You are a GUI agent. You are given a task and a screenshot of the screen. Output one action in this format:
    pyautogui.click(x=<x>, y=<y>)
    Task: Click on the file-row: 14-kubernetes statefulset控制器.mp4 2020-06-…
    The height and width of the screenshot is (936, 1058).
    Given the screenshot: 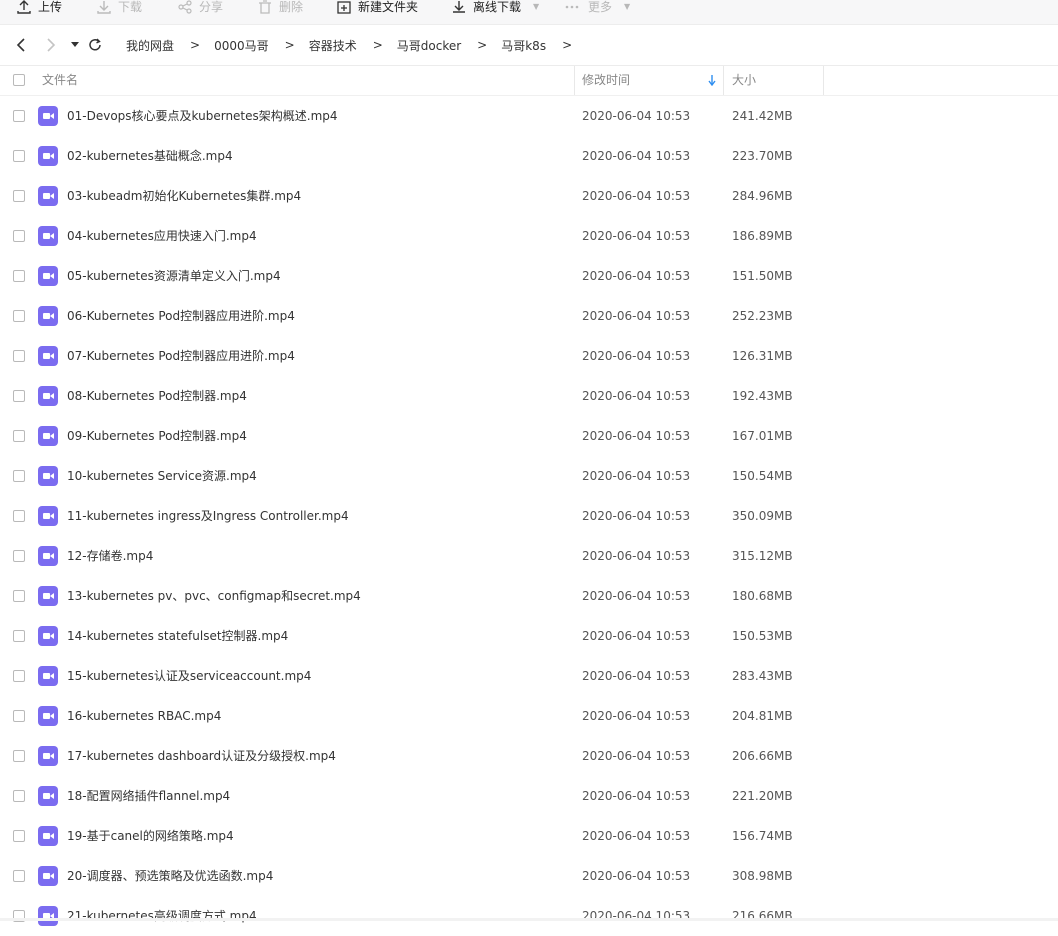 What is the action you would take?
    pyautogui.click(x=529, y=636)
    